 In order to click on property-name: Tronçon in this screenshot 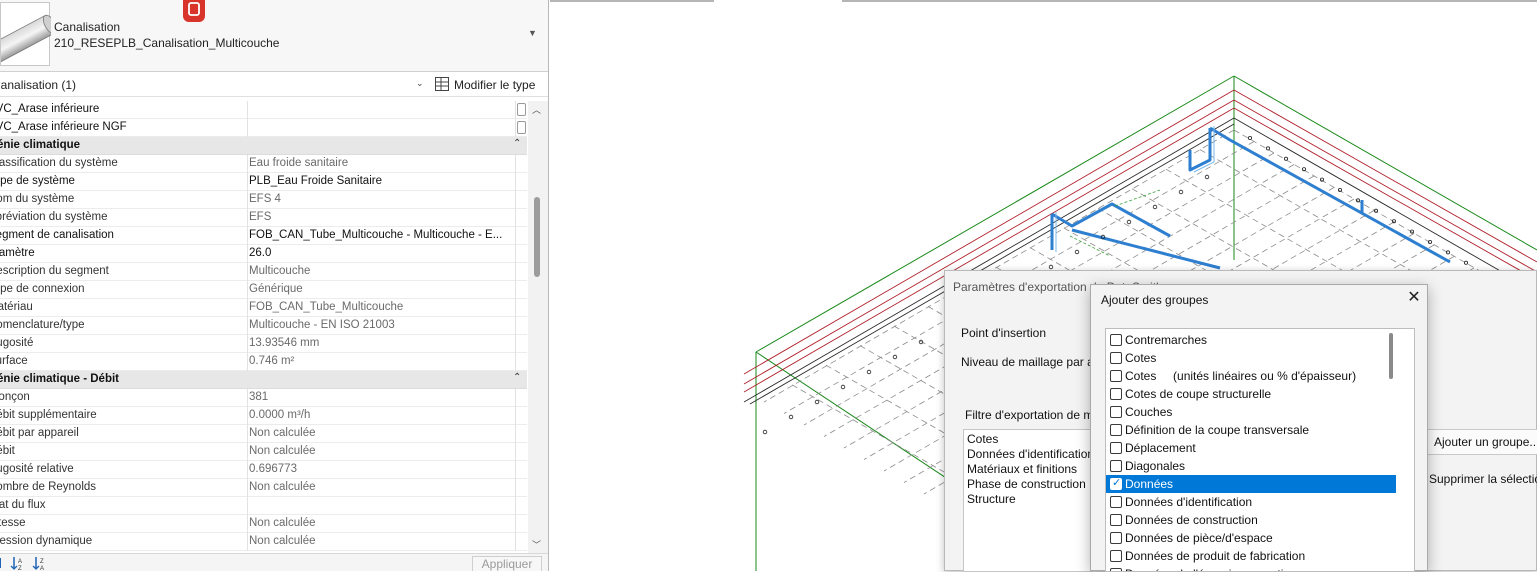, I will do `click(15, 397)`.